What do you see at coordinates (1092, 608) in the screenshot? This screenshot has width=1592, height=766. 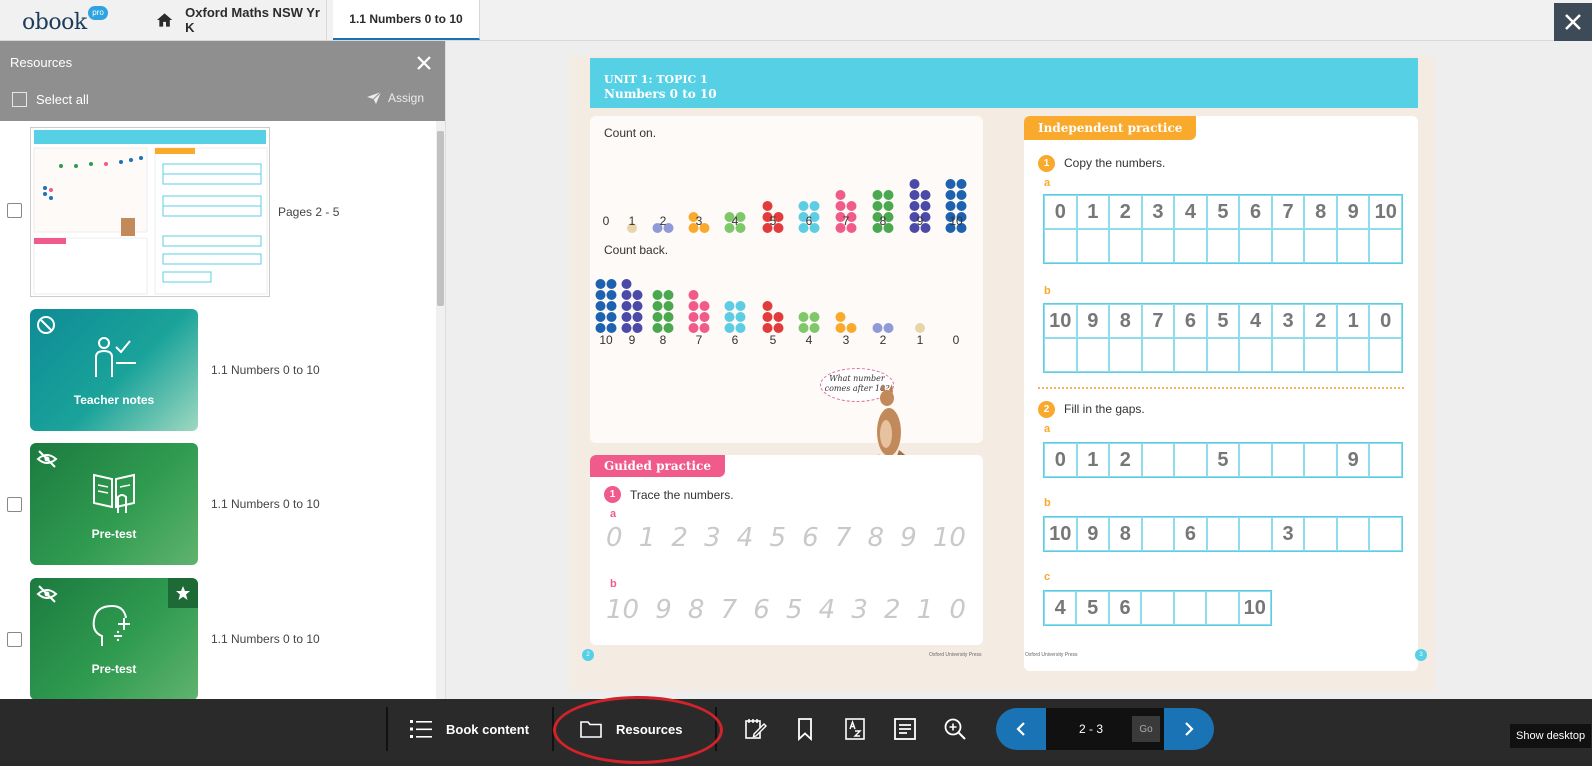 I see `number-cell: 5` at bounding box center [1092, 608].